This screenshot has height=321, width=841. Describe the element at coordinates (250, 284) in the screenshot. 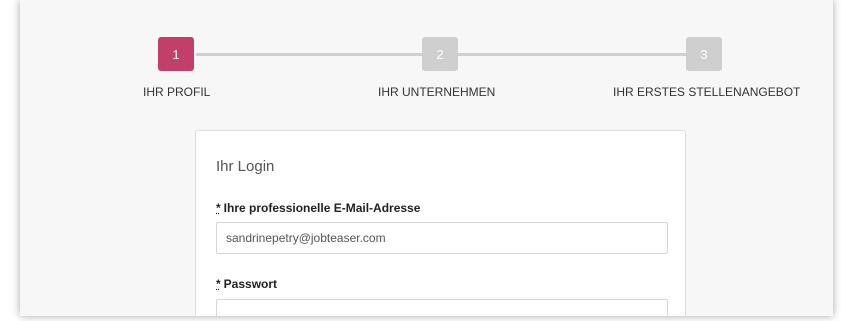

I see `password-label-text: Passwort` at that location.